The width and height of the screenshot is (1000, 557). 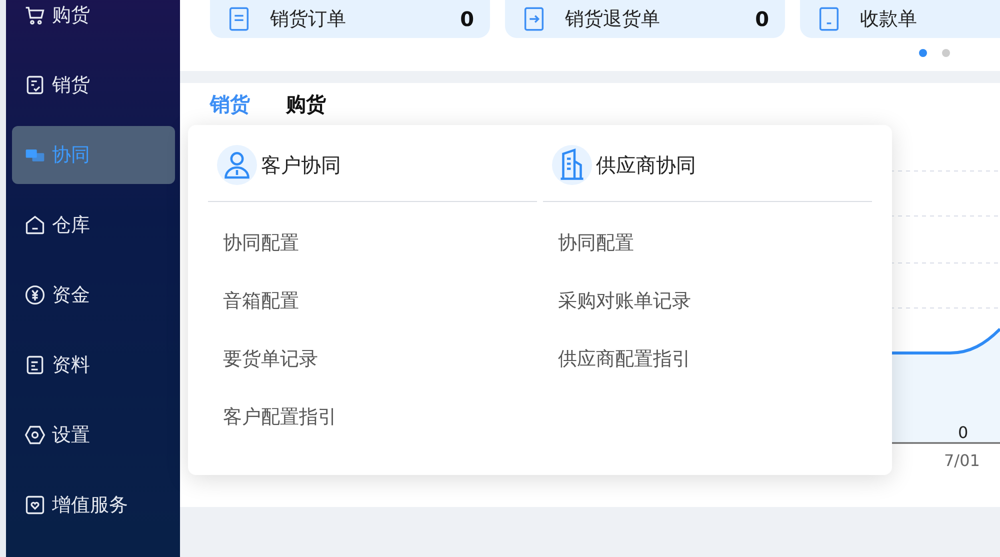 I want to click on sidebar-item: 设置, so click(x=93, y=435).